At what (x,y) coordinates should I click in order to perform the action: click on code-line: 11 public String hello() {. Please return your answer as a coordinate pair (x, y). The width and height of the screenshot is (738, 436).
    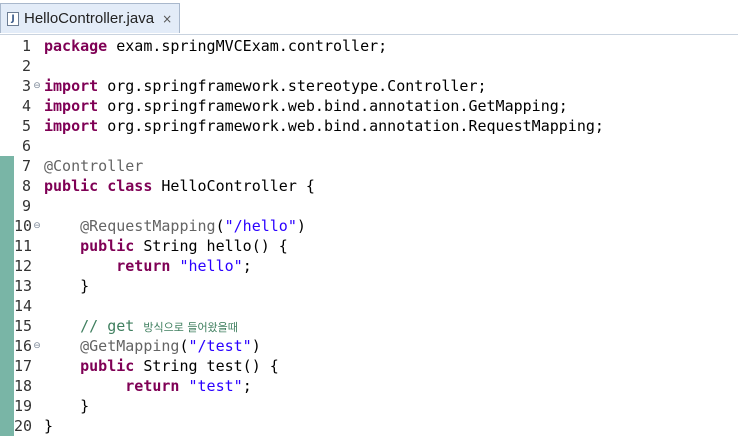
    Looking at the image, I should click on (369, 246).